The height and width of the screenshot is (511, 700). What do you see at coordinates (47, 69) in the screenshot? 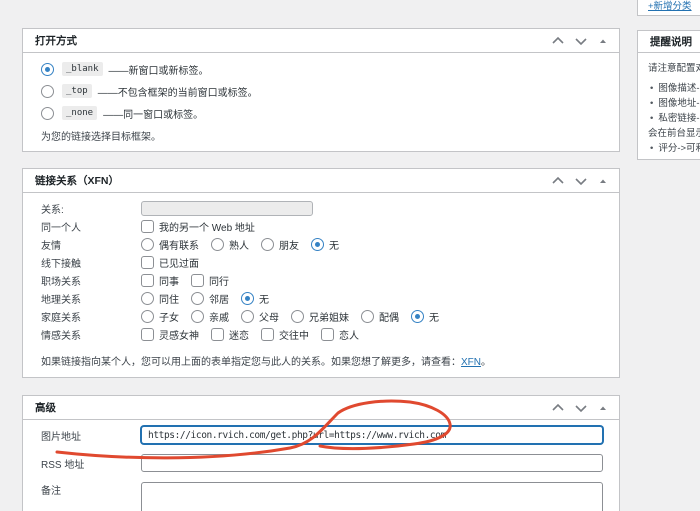
I see `radio-target-blank` at bounding box center [47, 69].